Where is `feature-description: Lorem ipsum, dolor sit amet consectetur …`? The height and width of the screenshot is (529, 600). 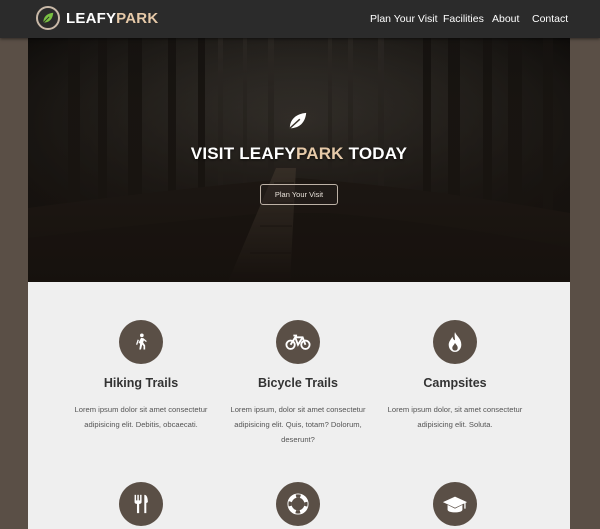 feature-description: Lorem ipsum, dolor sit amet consectetur … is located at coordinates (298, 424).